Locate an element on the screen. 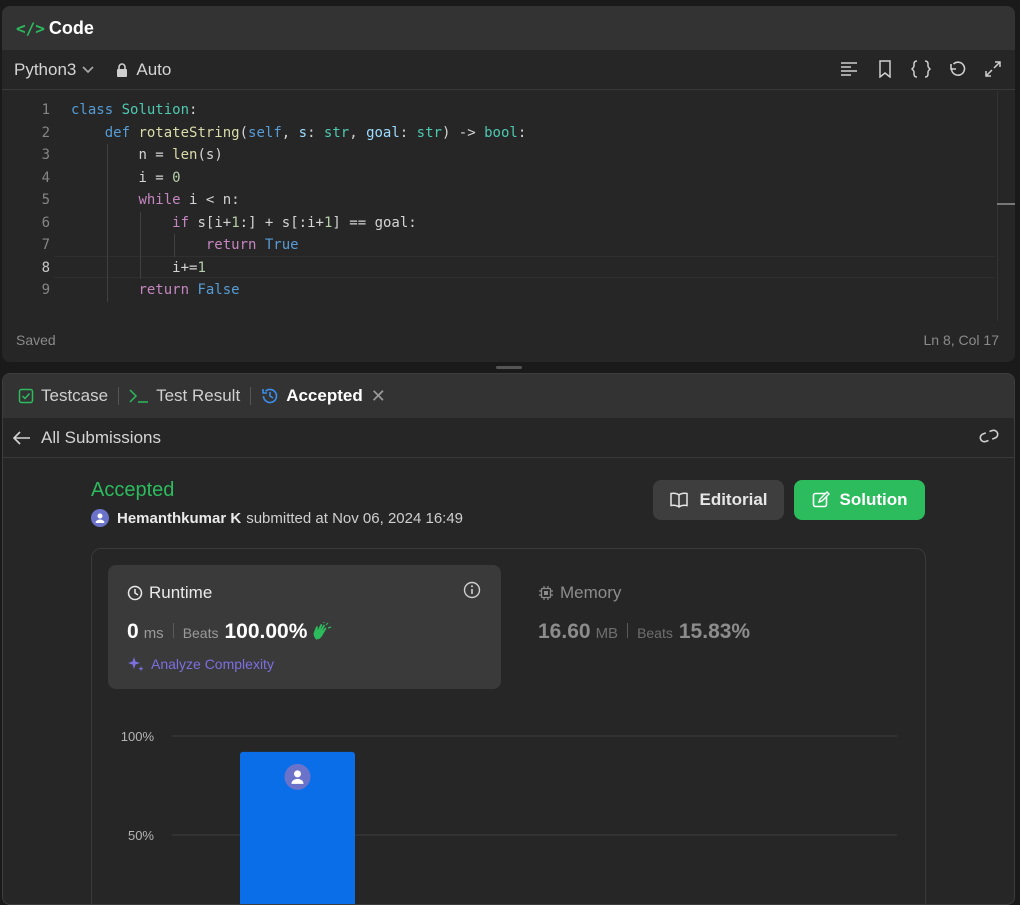 The height and width of the screenshot is (905, 1020). code-line: i+=1 is located at coordinates (533, 267).